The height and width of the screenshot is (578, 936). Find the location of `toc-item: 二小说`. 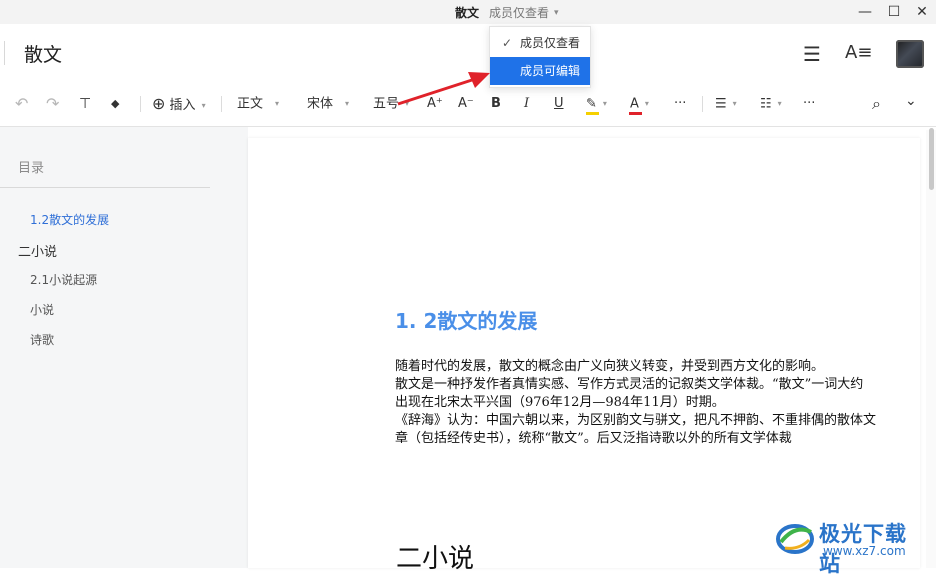

toc-item: 二小说 is located at coordinates (37, 250).